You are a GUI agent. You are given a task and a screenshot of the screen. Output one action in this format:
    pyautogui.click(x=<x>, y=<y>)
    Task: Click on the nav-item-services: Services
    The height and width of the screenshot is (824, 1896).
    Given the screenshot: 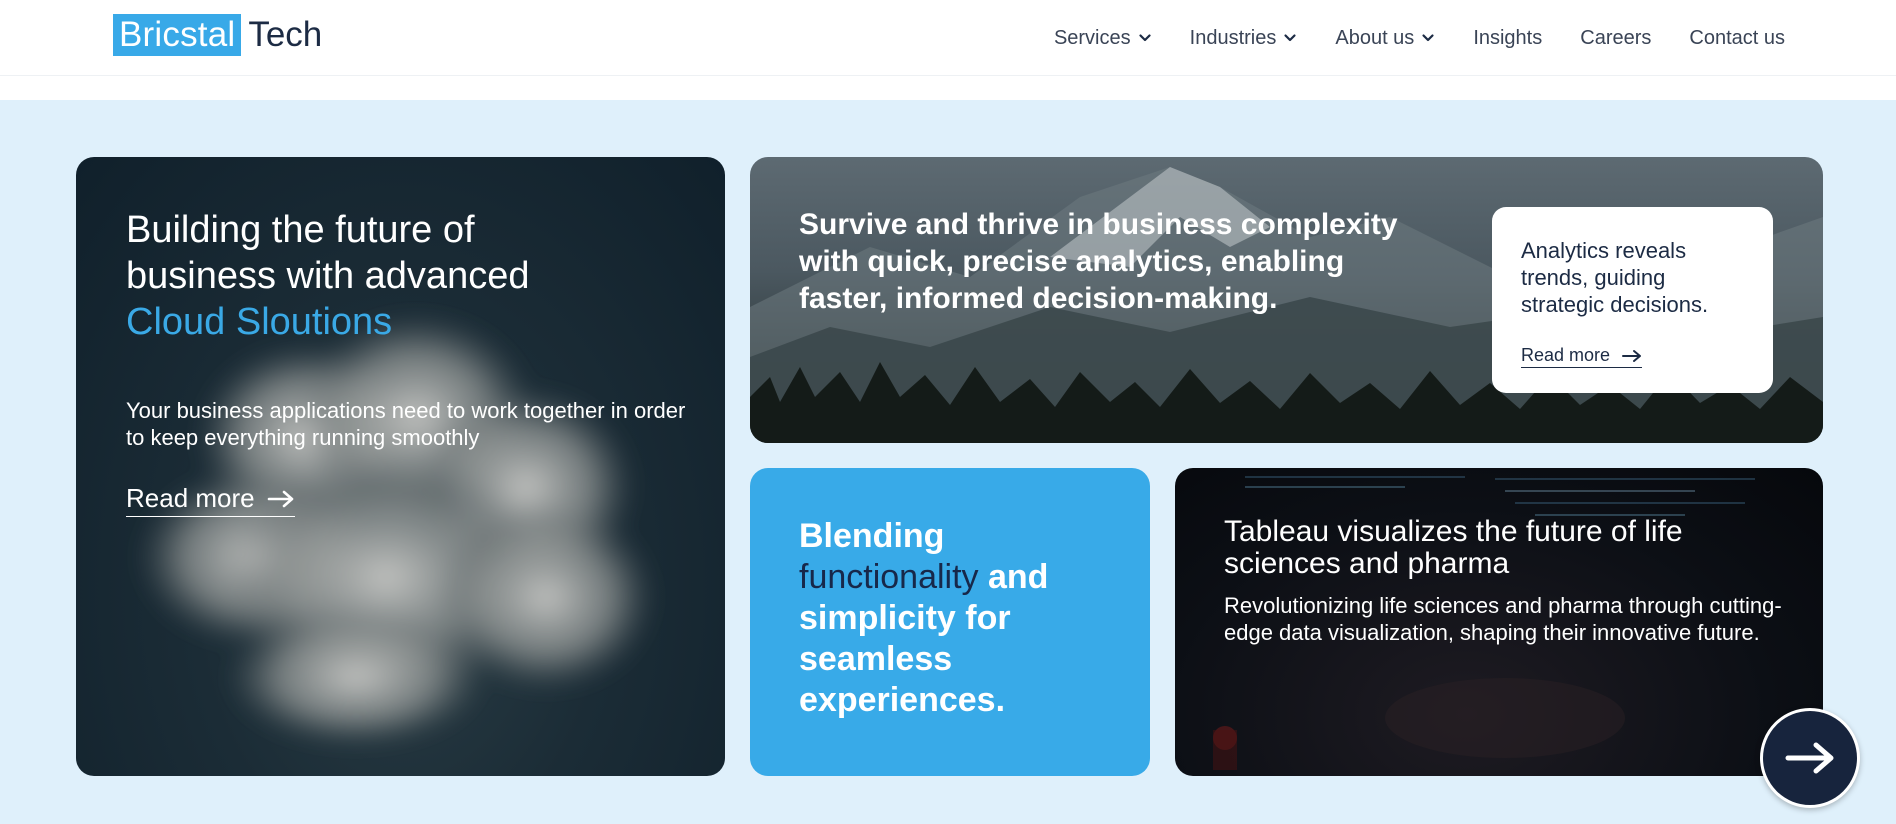 What is the action you would take?
    pyautogui.click(x=1103, y=38)
    